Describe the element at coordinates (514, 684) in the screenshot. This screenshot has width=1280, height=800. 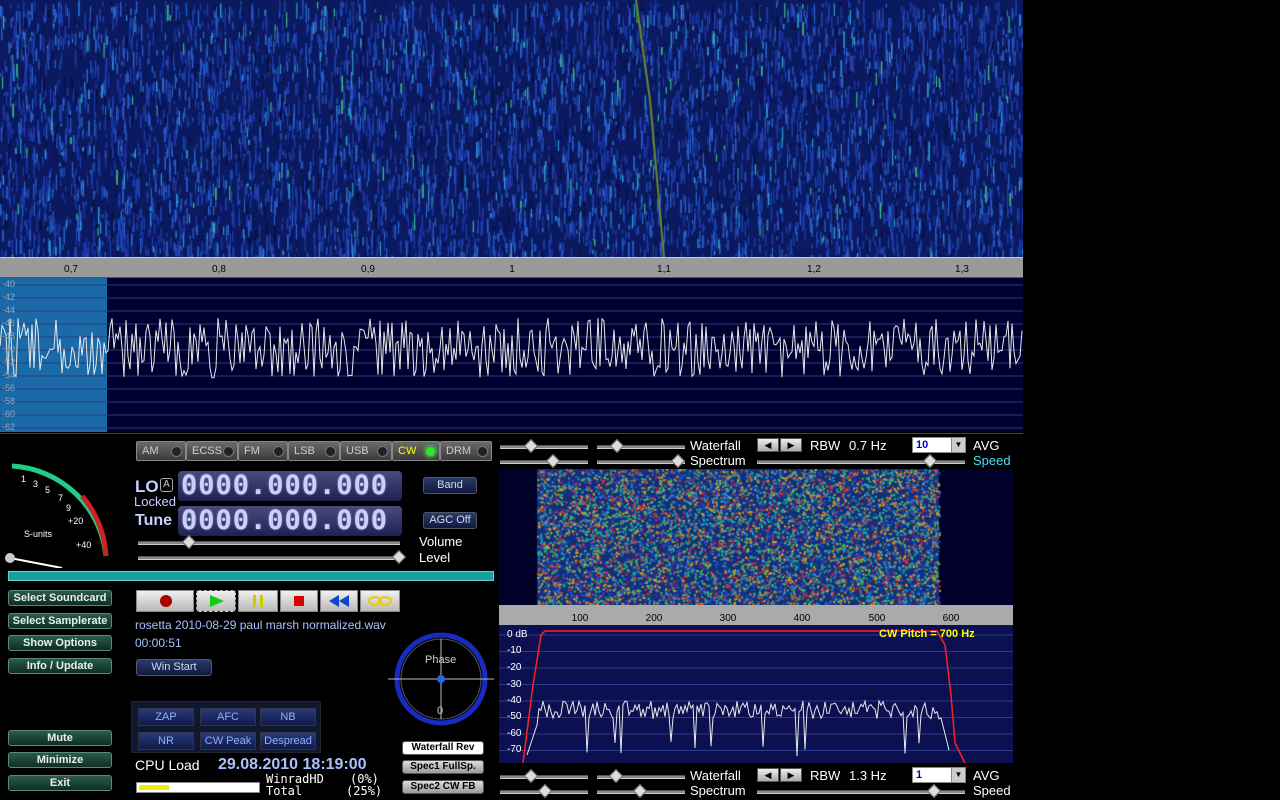
I see `db-label: -30` at that location.